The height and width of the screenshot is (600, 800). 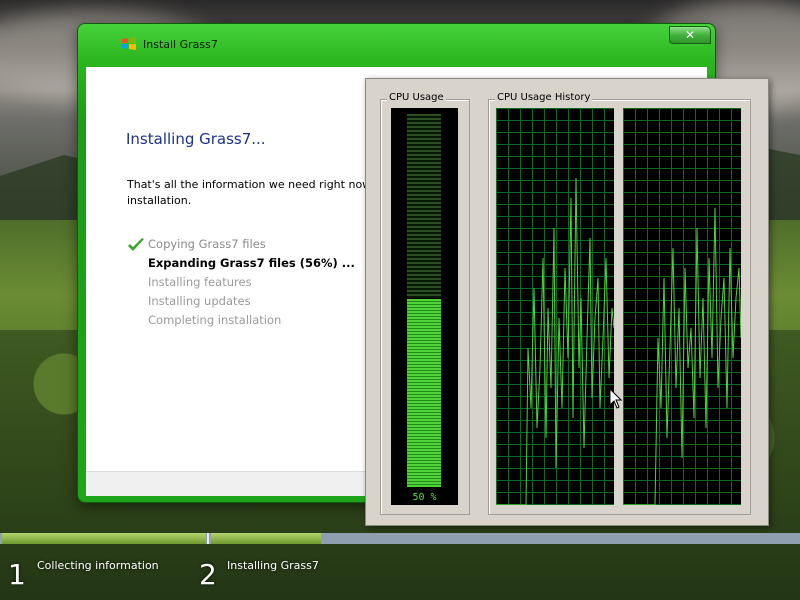 What do you see at coordinates (424, 206) in the screenshot?
I see `meter-empty-portion` at bounding box center [424, 206].